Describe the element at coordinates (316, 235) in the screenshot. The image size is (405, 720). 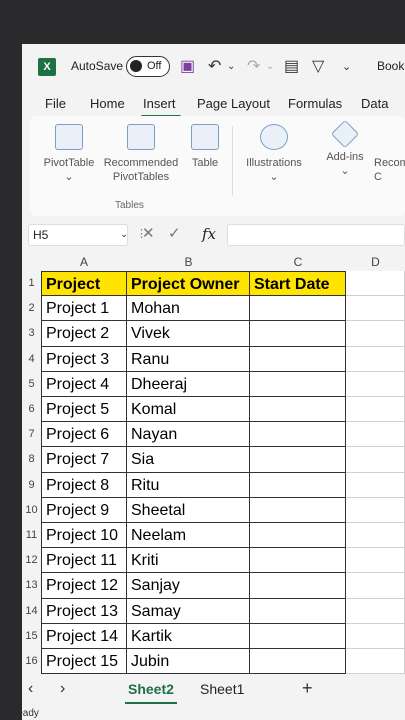
I see `formula-input` at that location.